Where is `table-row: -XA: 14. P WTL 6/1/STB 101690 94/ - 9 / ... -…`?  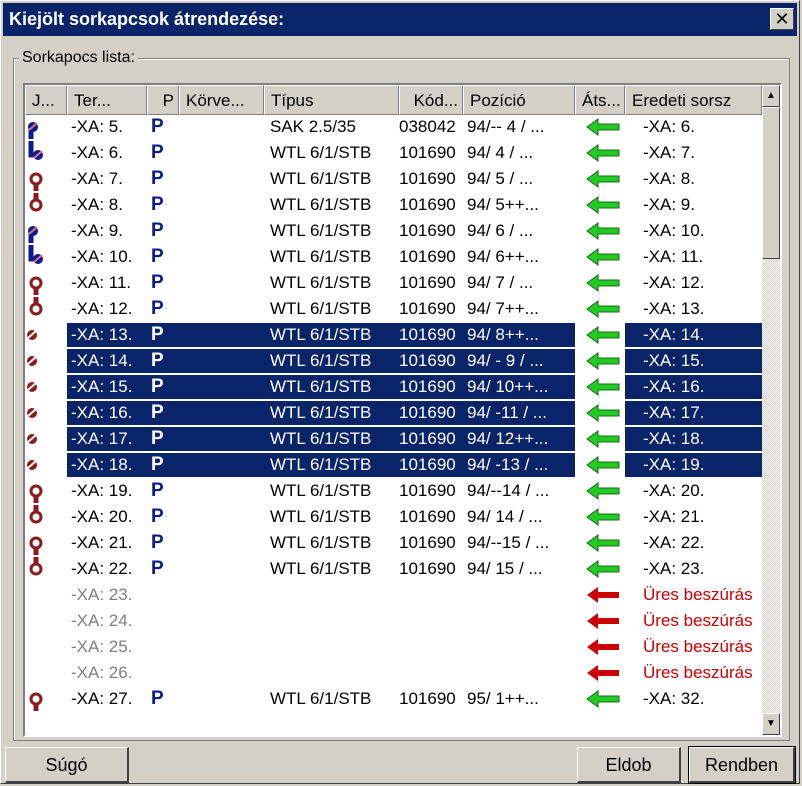
table-row: -XA: 14. P WTL 6/1/STB 101690 94/ - 9 / ... -… is located at coordinates (393, 361).